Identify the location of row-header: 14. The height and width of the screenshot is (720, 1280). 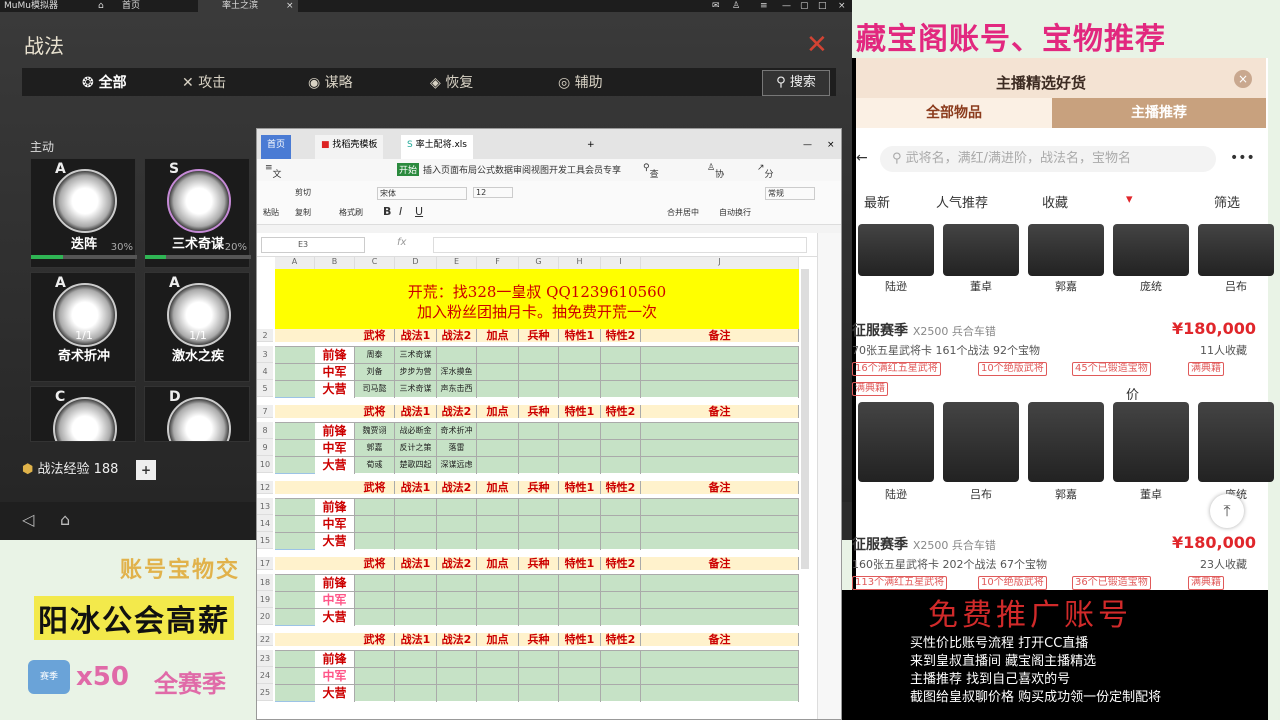
(265, 523).